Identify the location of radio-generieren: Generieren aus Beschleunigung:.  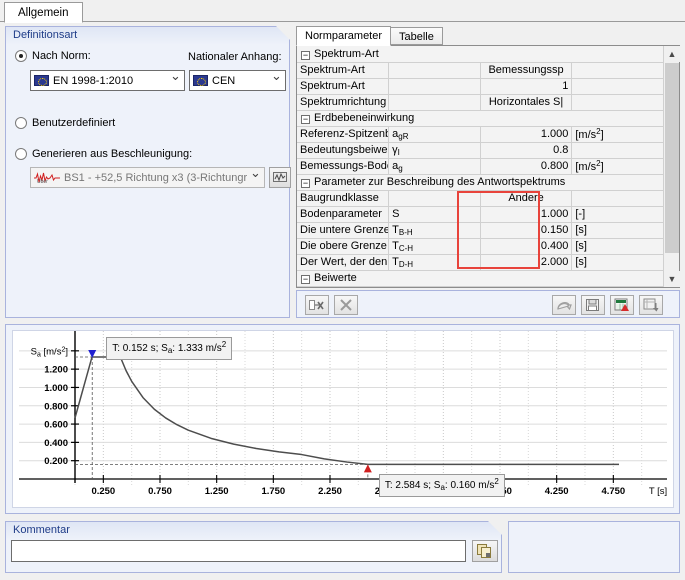
(103, 154).